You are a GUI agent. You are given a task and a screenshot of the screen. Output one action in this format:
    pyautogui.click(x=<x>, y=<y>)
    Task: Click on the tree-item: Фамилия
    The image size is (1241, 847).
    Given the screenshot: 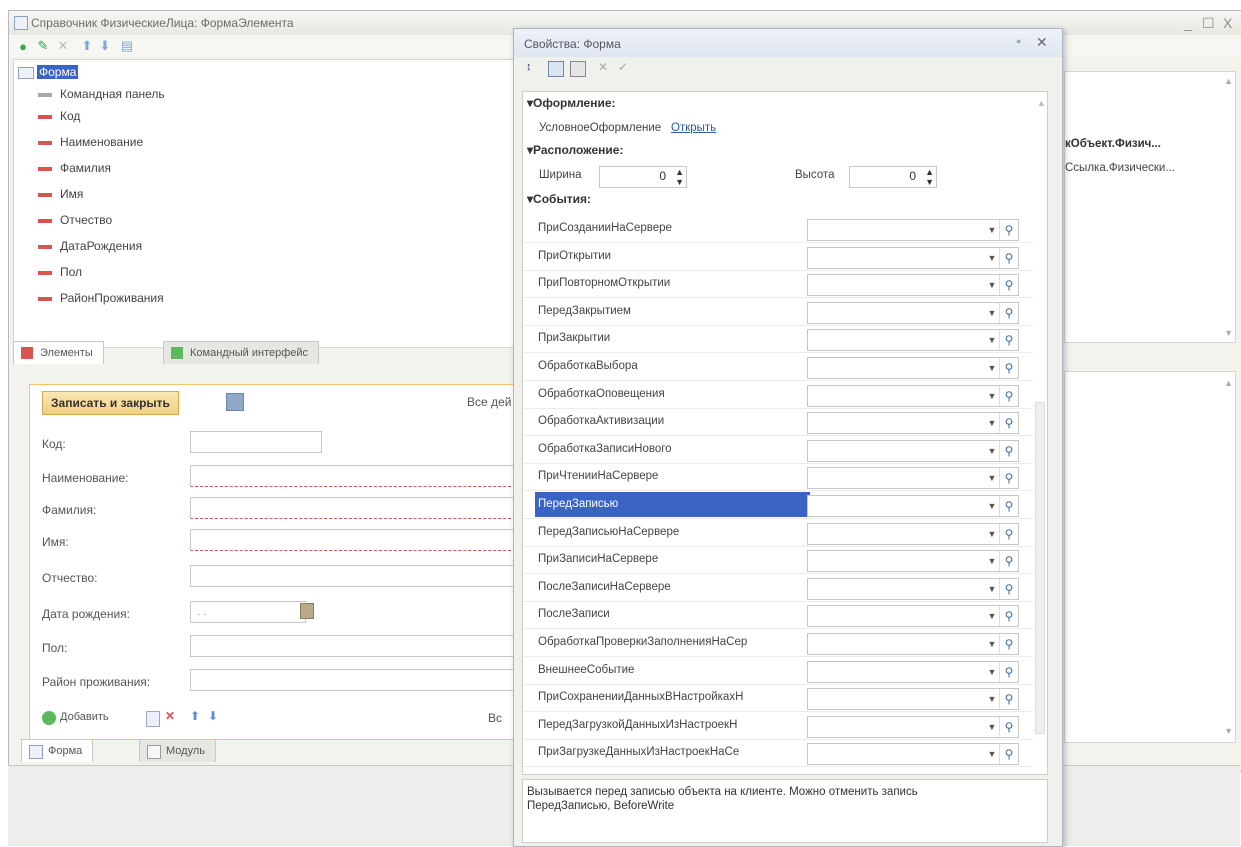 What is the action you would take?
    pyautogui.click(x=74, y=168)
    